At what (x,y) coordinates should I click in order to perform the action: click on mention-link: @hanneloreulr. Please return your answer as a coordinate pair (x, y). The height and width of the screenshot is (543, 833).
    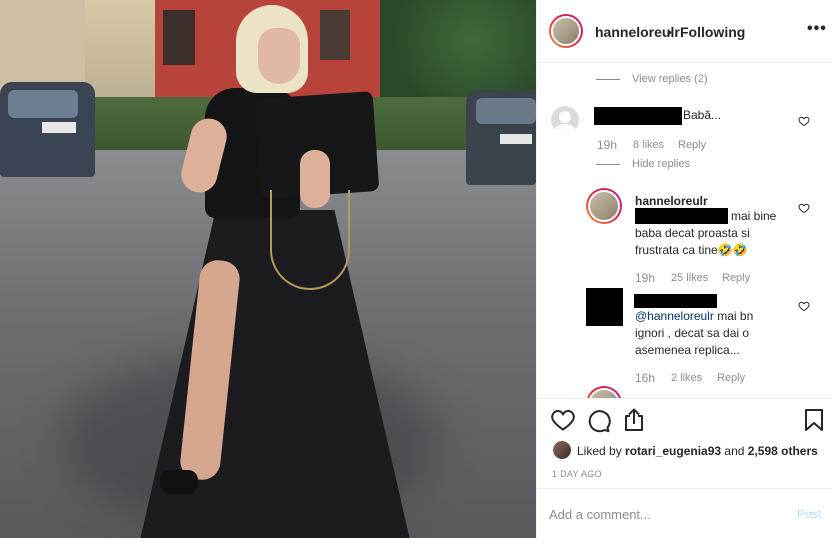
    Looking at the image, I should click on (674, 316).